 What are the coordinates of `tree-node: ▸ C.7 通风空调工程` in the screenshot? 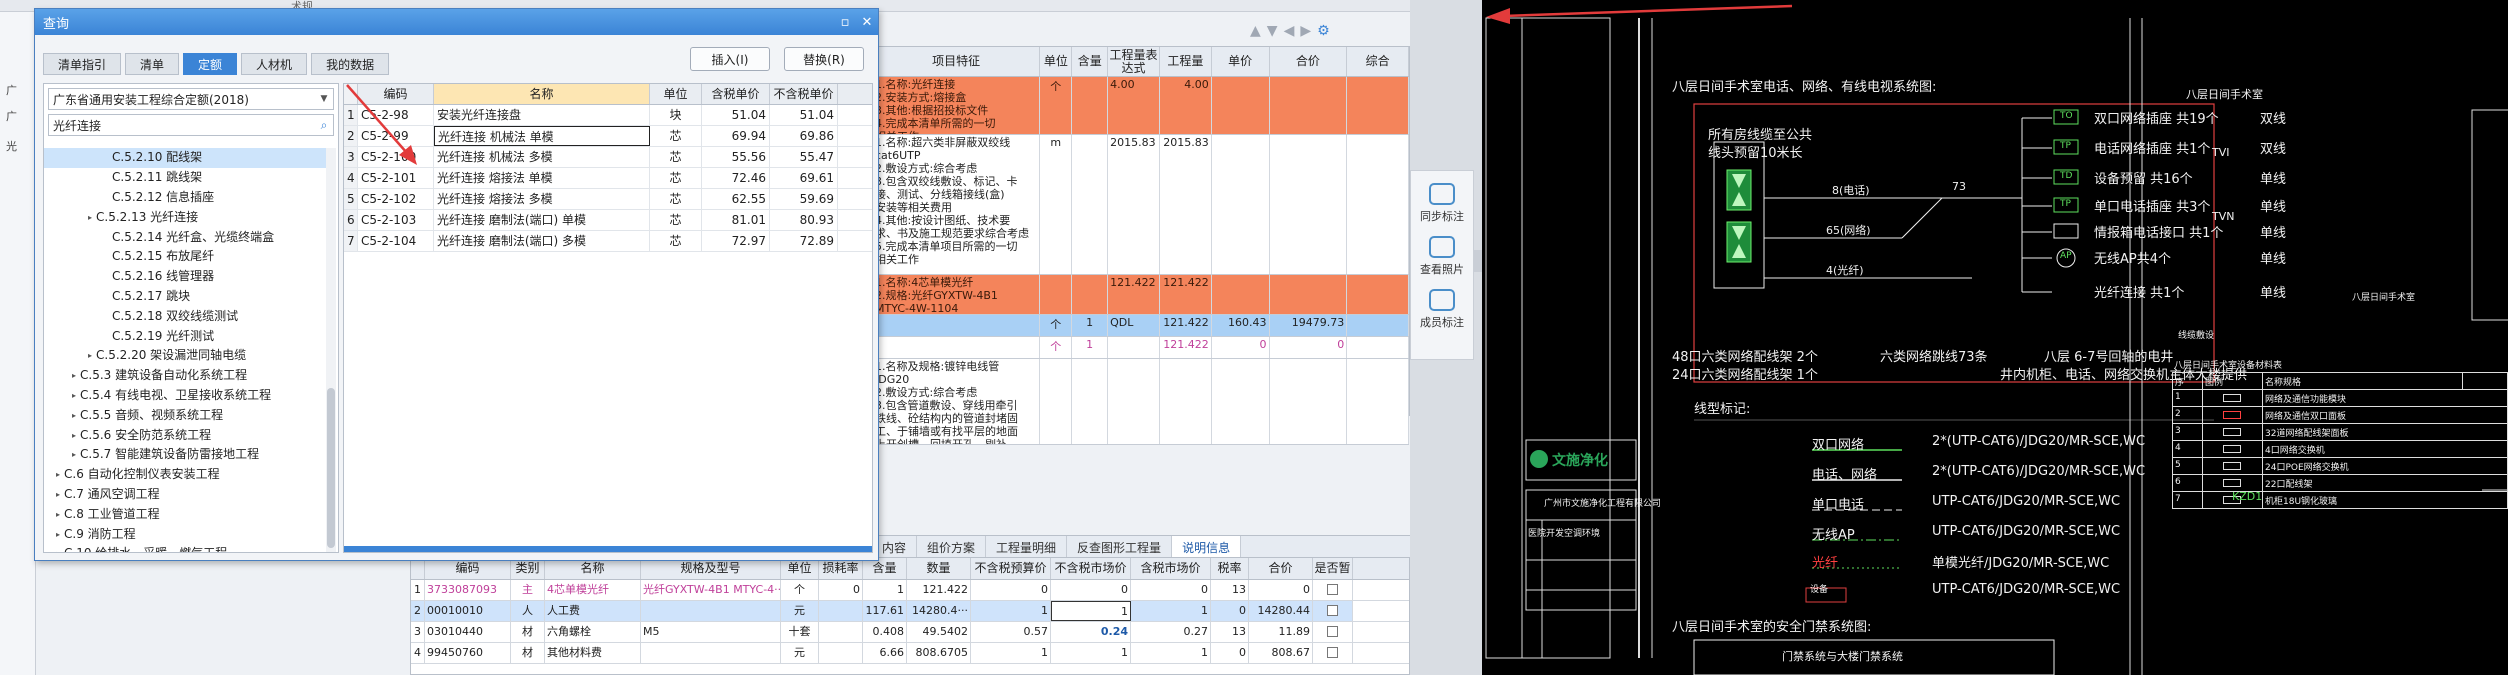 It's located at (185, 495).